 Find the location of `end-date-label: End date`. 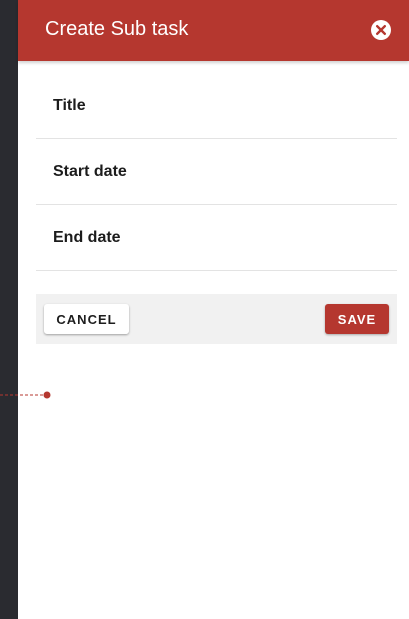

end-date-label: End date is located at coordinates (87, 237).